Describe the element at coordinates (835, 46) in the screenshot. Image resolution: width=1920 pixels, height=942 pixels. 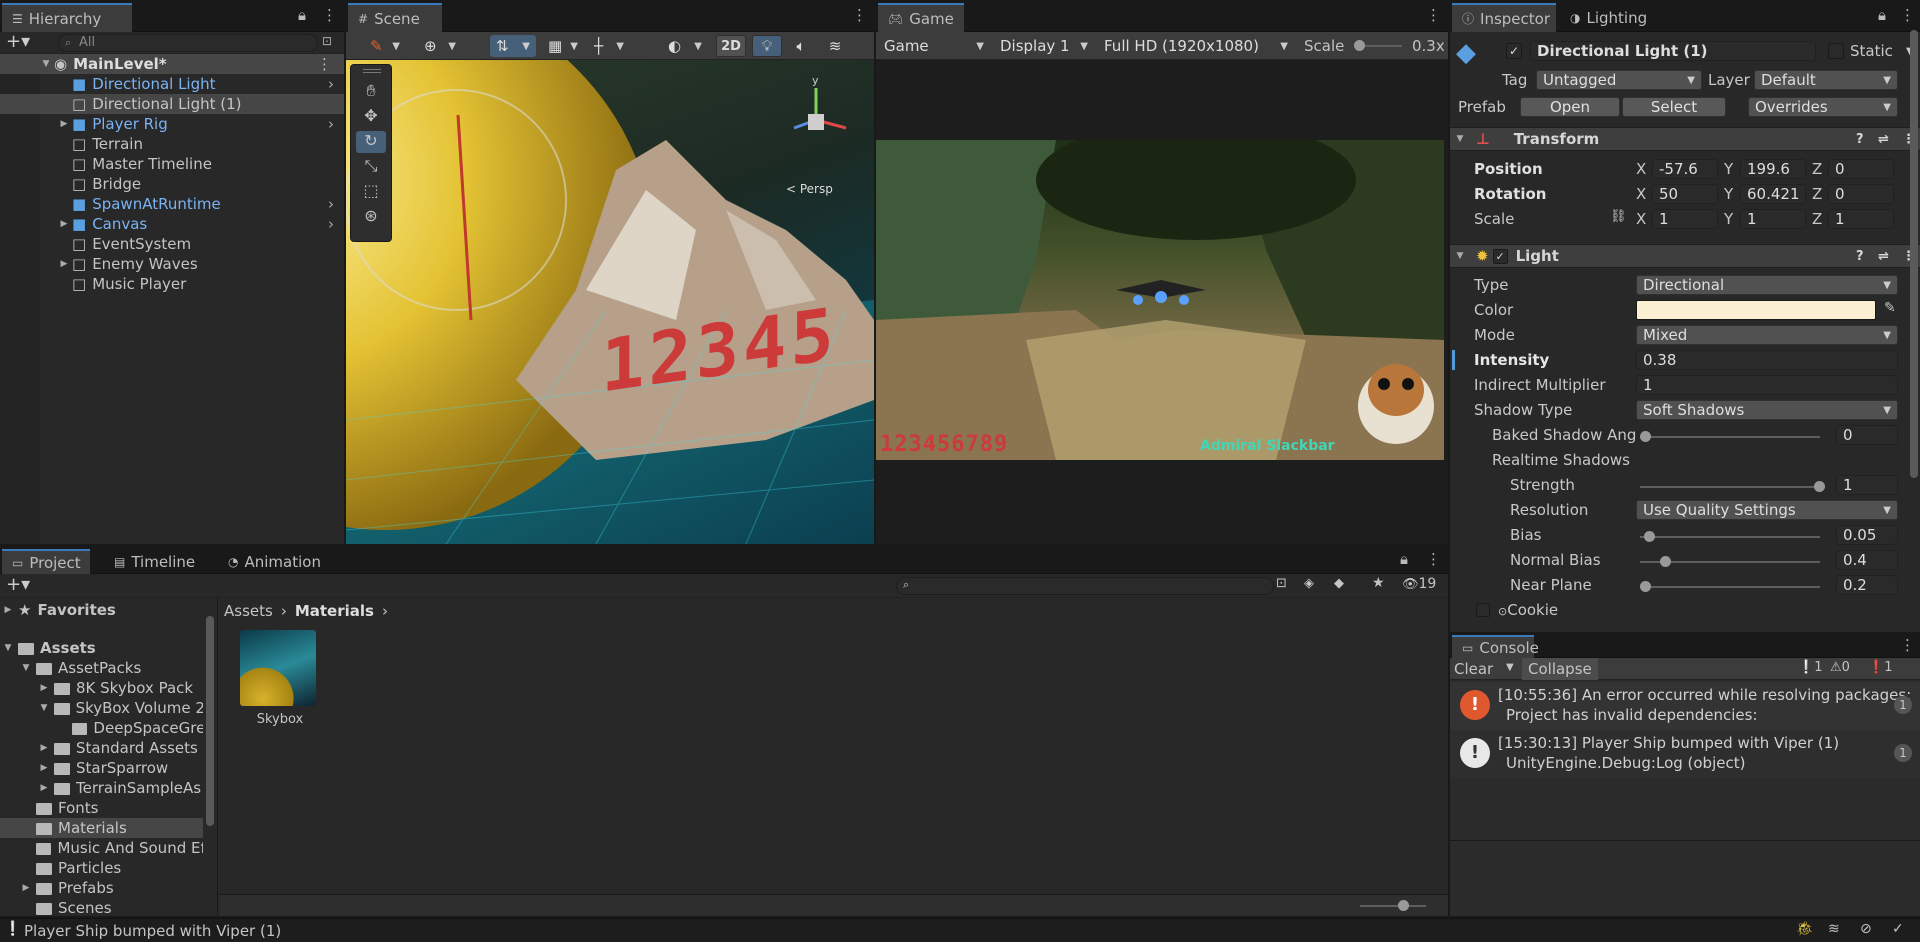
I see `effects-toggle-button: ≋` at that location.